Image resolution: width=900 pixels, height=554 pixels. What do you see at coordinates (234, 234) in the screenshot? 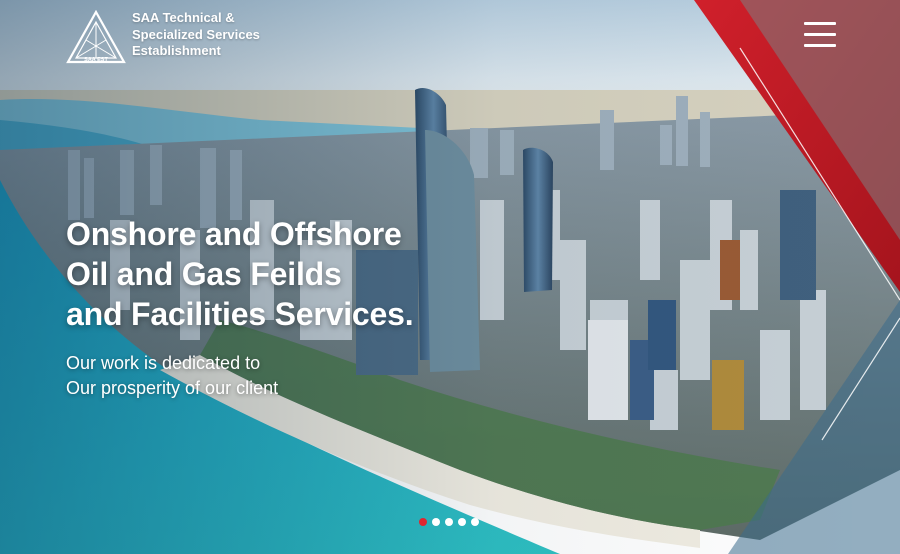
I see `hero-headline-line-1: Onshore and Offshore` at bounding box center [234, 234].